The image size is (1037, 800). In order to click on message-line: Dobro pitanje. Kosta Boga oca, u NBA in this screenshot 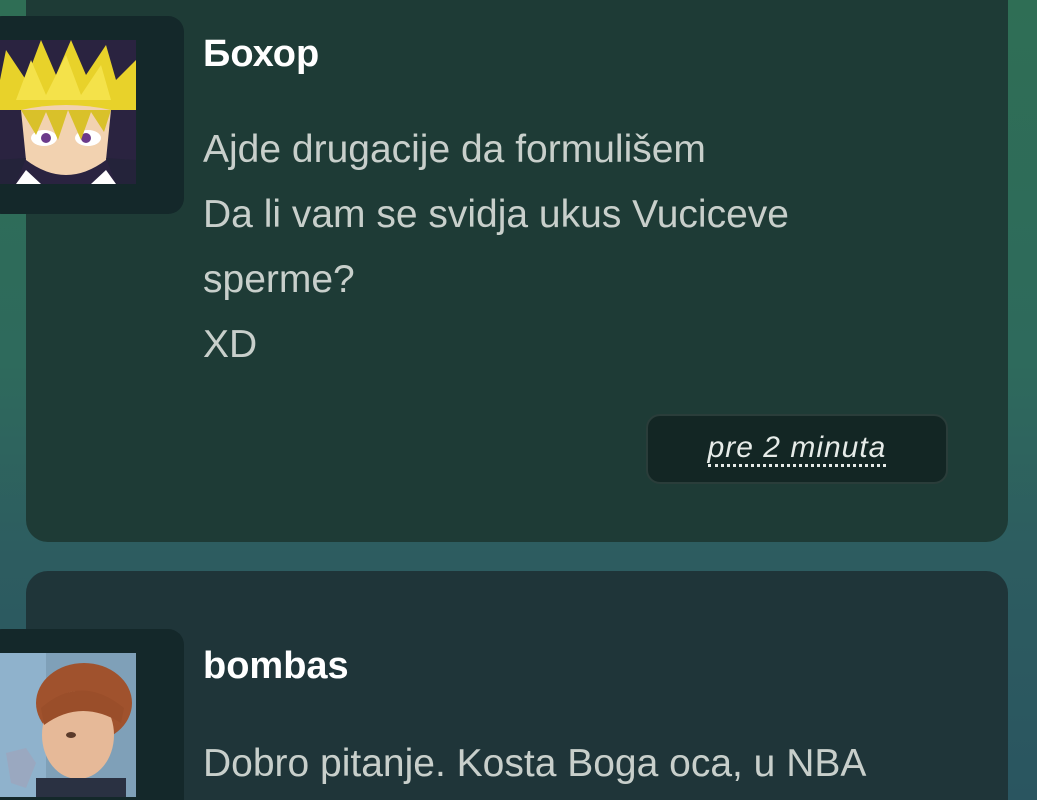, I will do `click(535, 763)`.